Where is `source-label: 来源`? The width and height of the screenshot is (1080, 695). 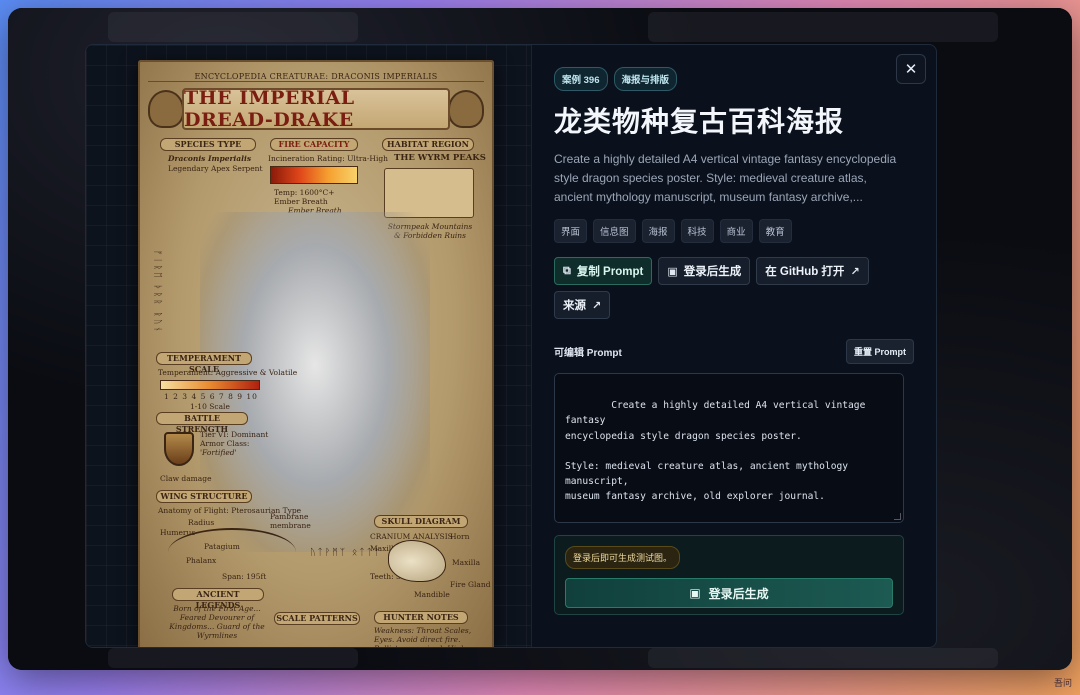
source-label: 来源 is located at coordinates (574, 306).